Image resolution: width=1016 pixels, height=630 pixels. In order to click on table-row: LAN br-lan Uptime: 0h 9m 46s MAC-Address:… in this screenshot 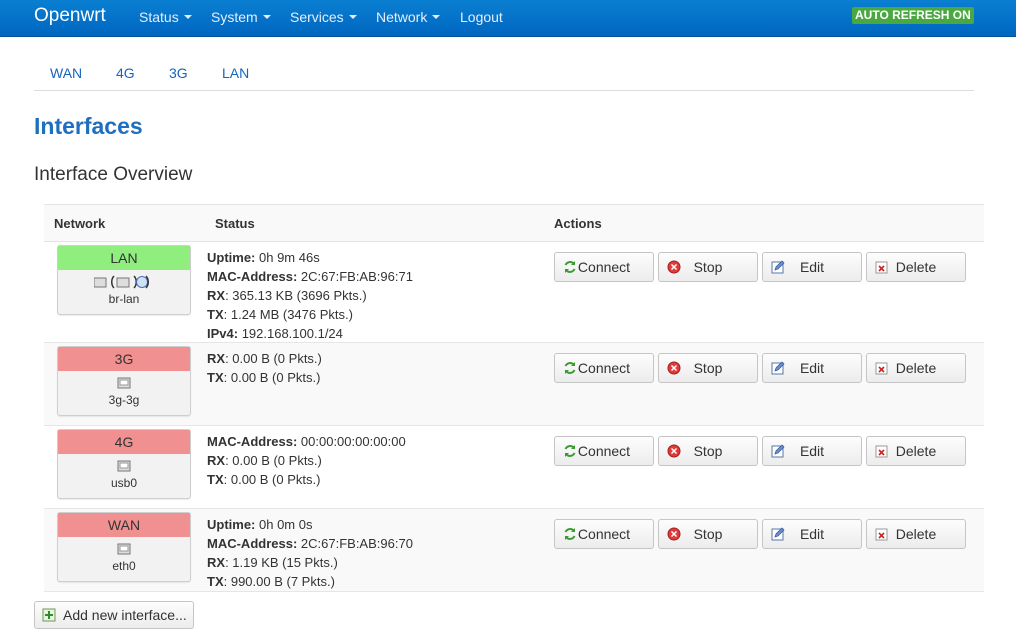, I will do `click(514, 292)`.